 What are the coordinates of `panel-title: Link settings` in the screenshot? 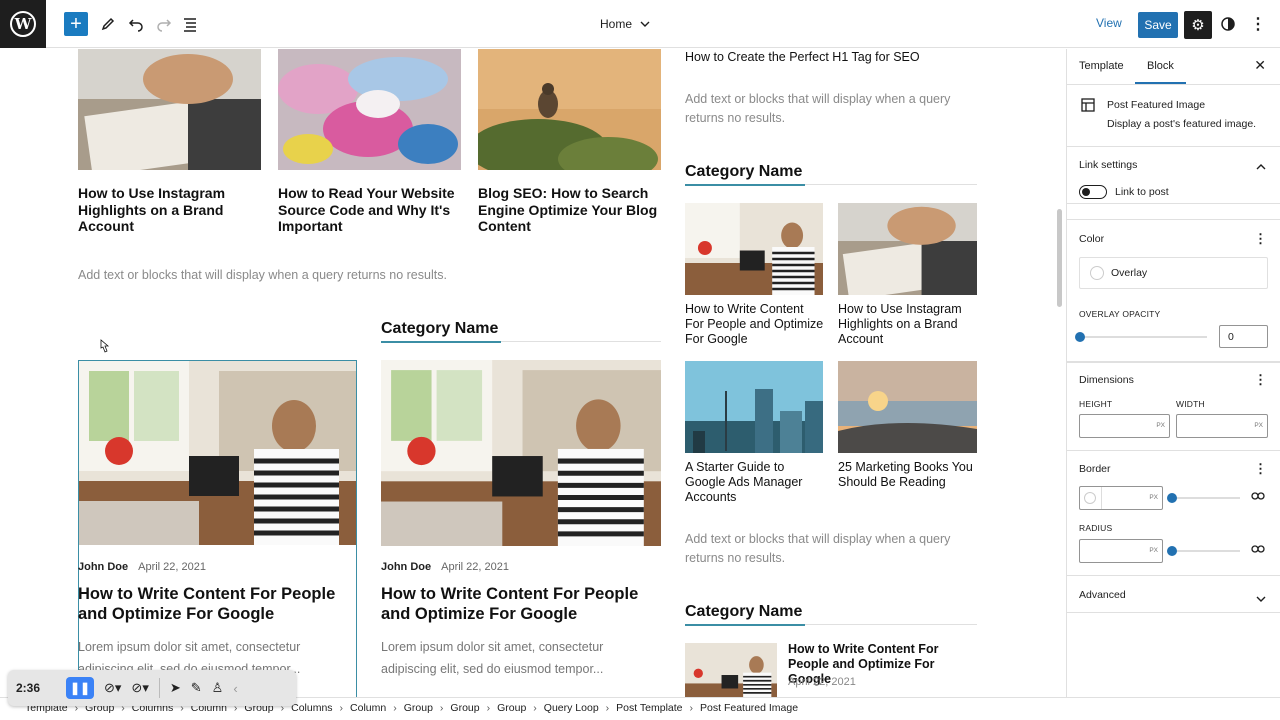 It's located at (1108, 165).